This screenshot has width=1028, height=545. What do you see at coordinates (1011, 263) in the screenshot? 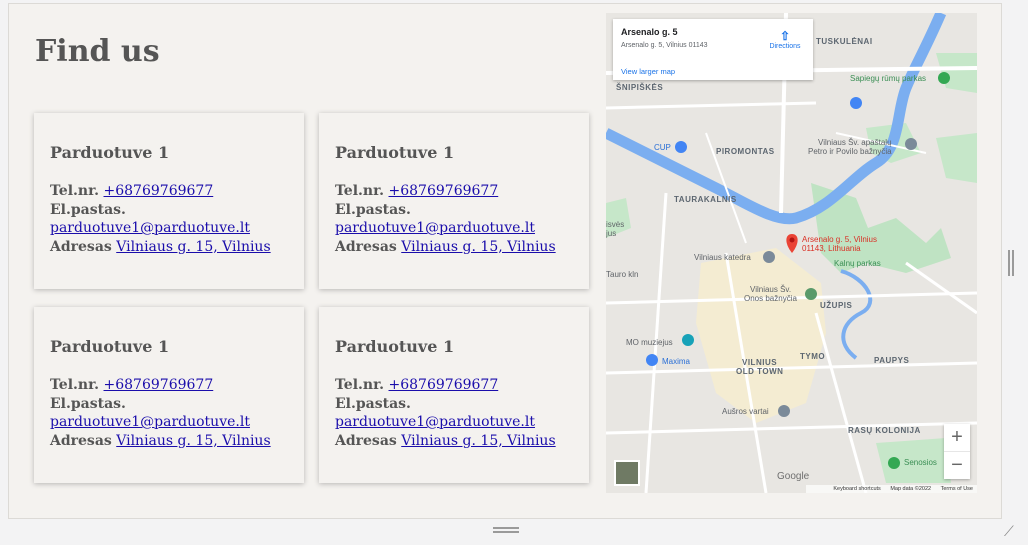
I see `vertical-resize-grip` at bounding box center [1011, 263].